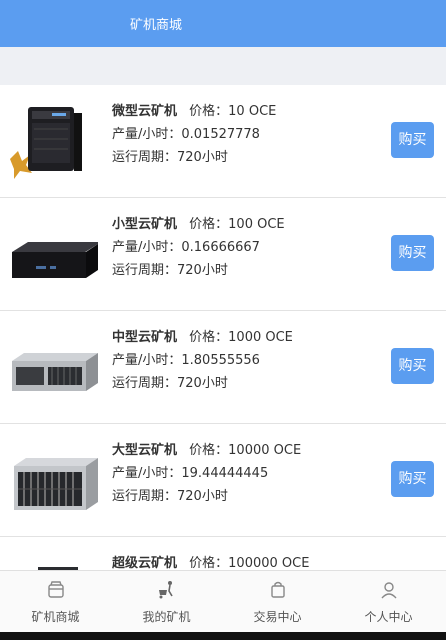  Describe the element at coordinates (166, 590) in the screenshot. I see `miner-cart-icon` at that location.